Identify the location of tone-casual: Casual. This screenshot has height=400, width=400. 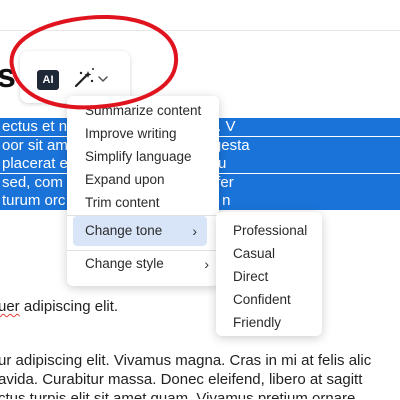
(269, 254).